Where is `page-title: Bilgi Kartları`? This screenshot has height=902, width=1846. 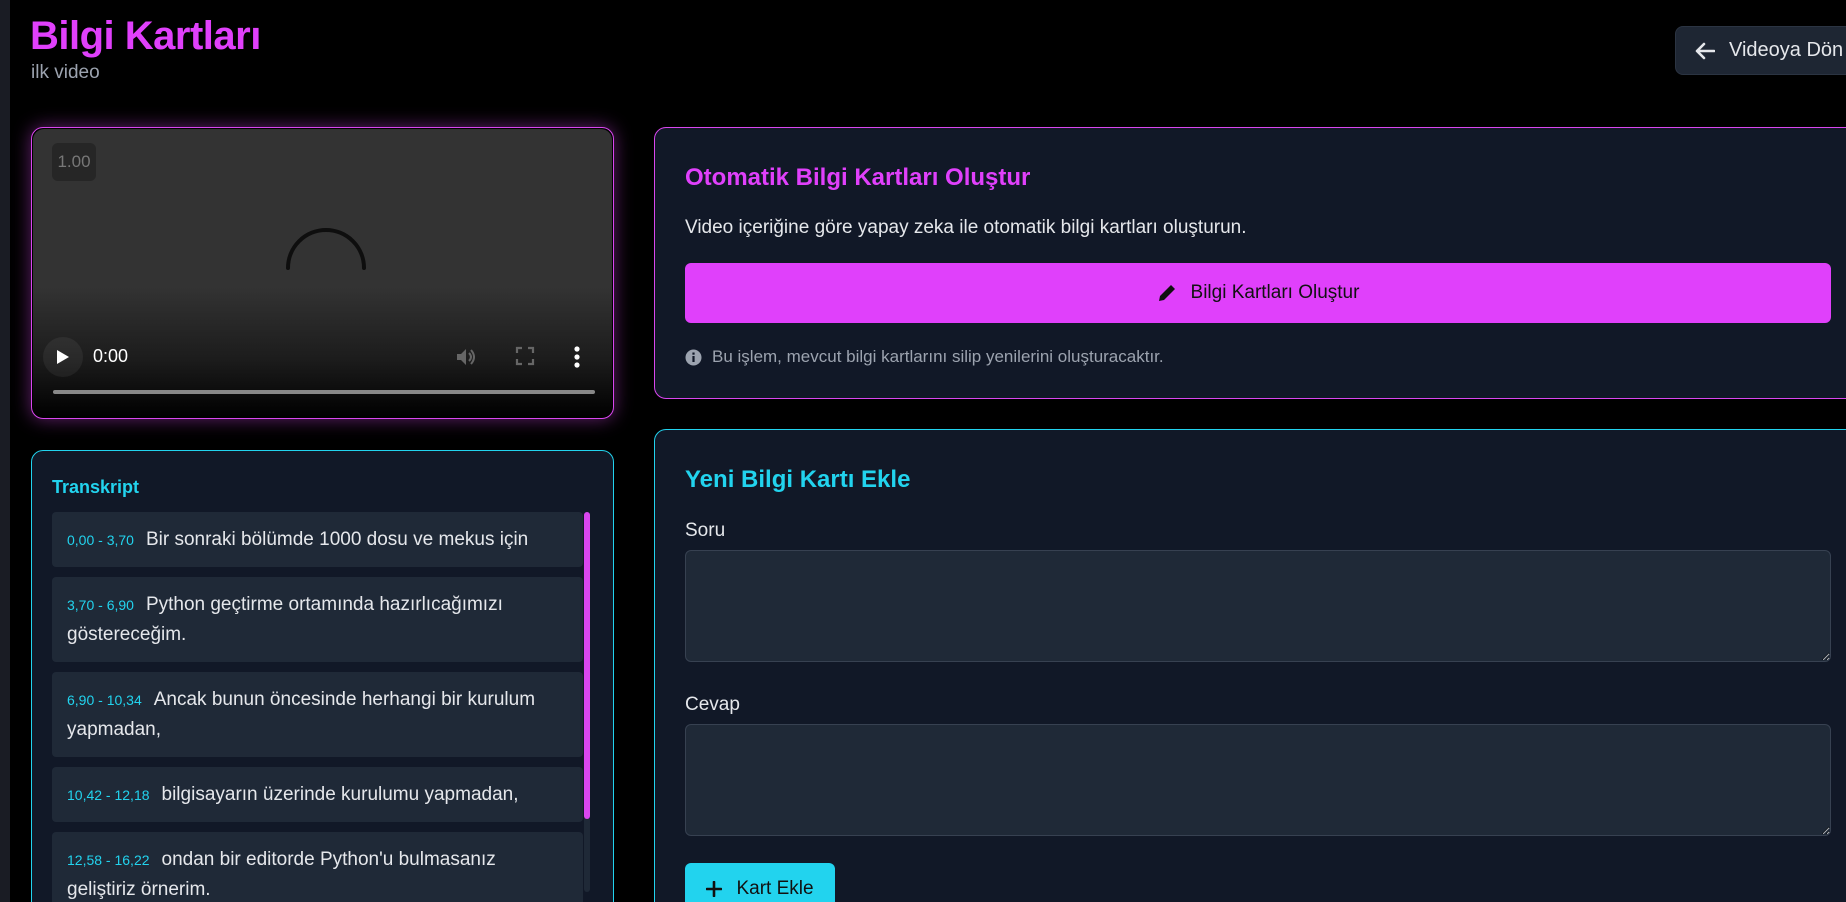
page-title: Bilgi Kartları is located at coordinates (145, 36).